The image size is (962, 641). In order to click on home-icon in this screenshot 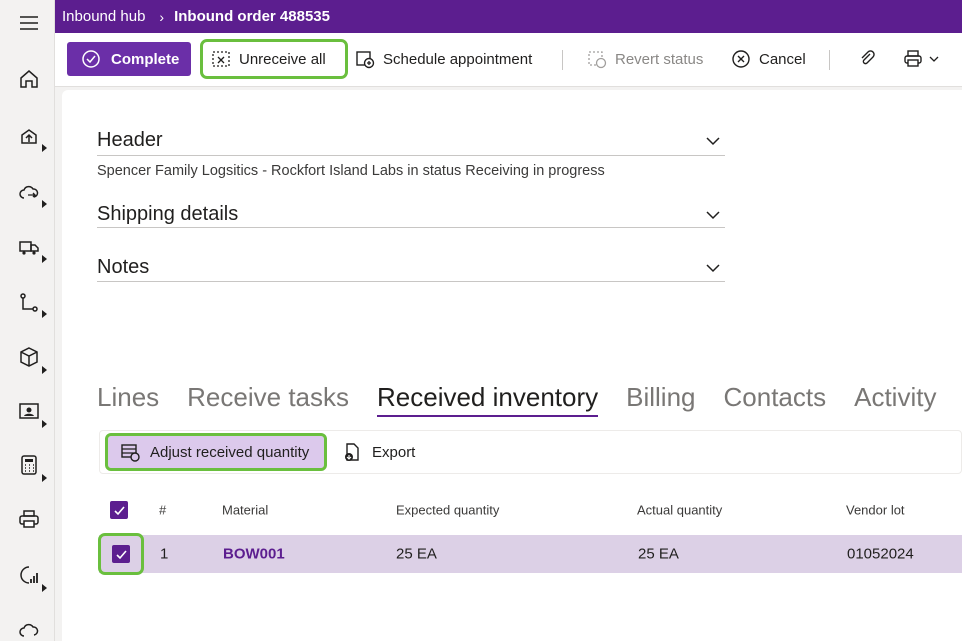, I will do `click(29, 79)`.